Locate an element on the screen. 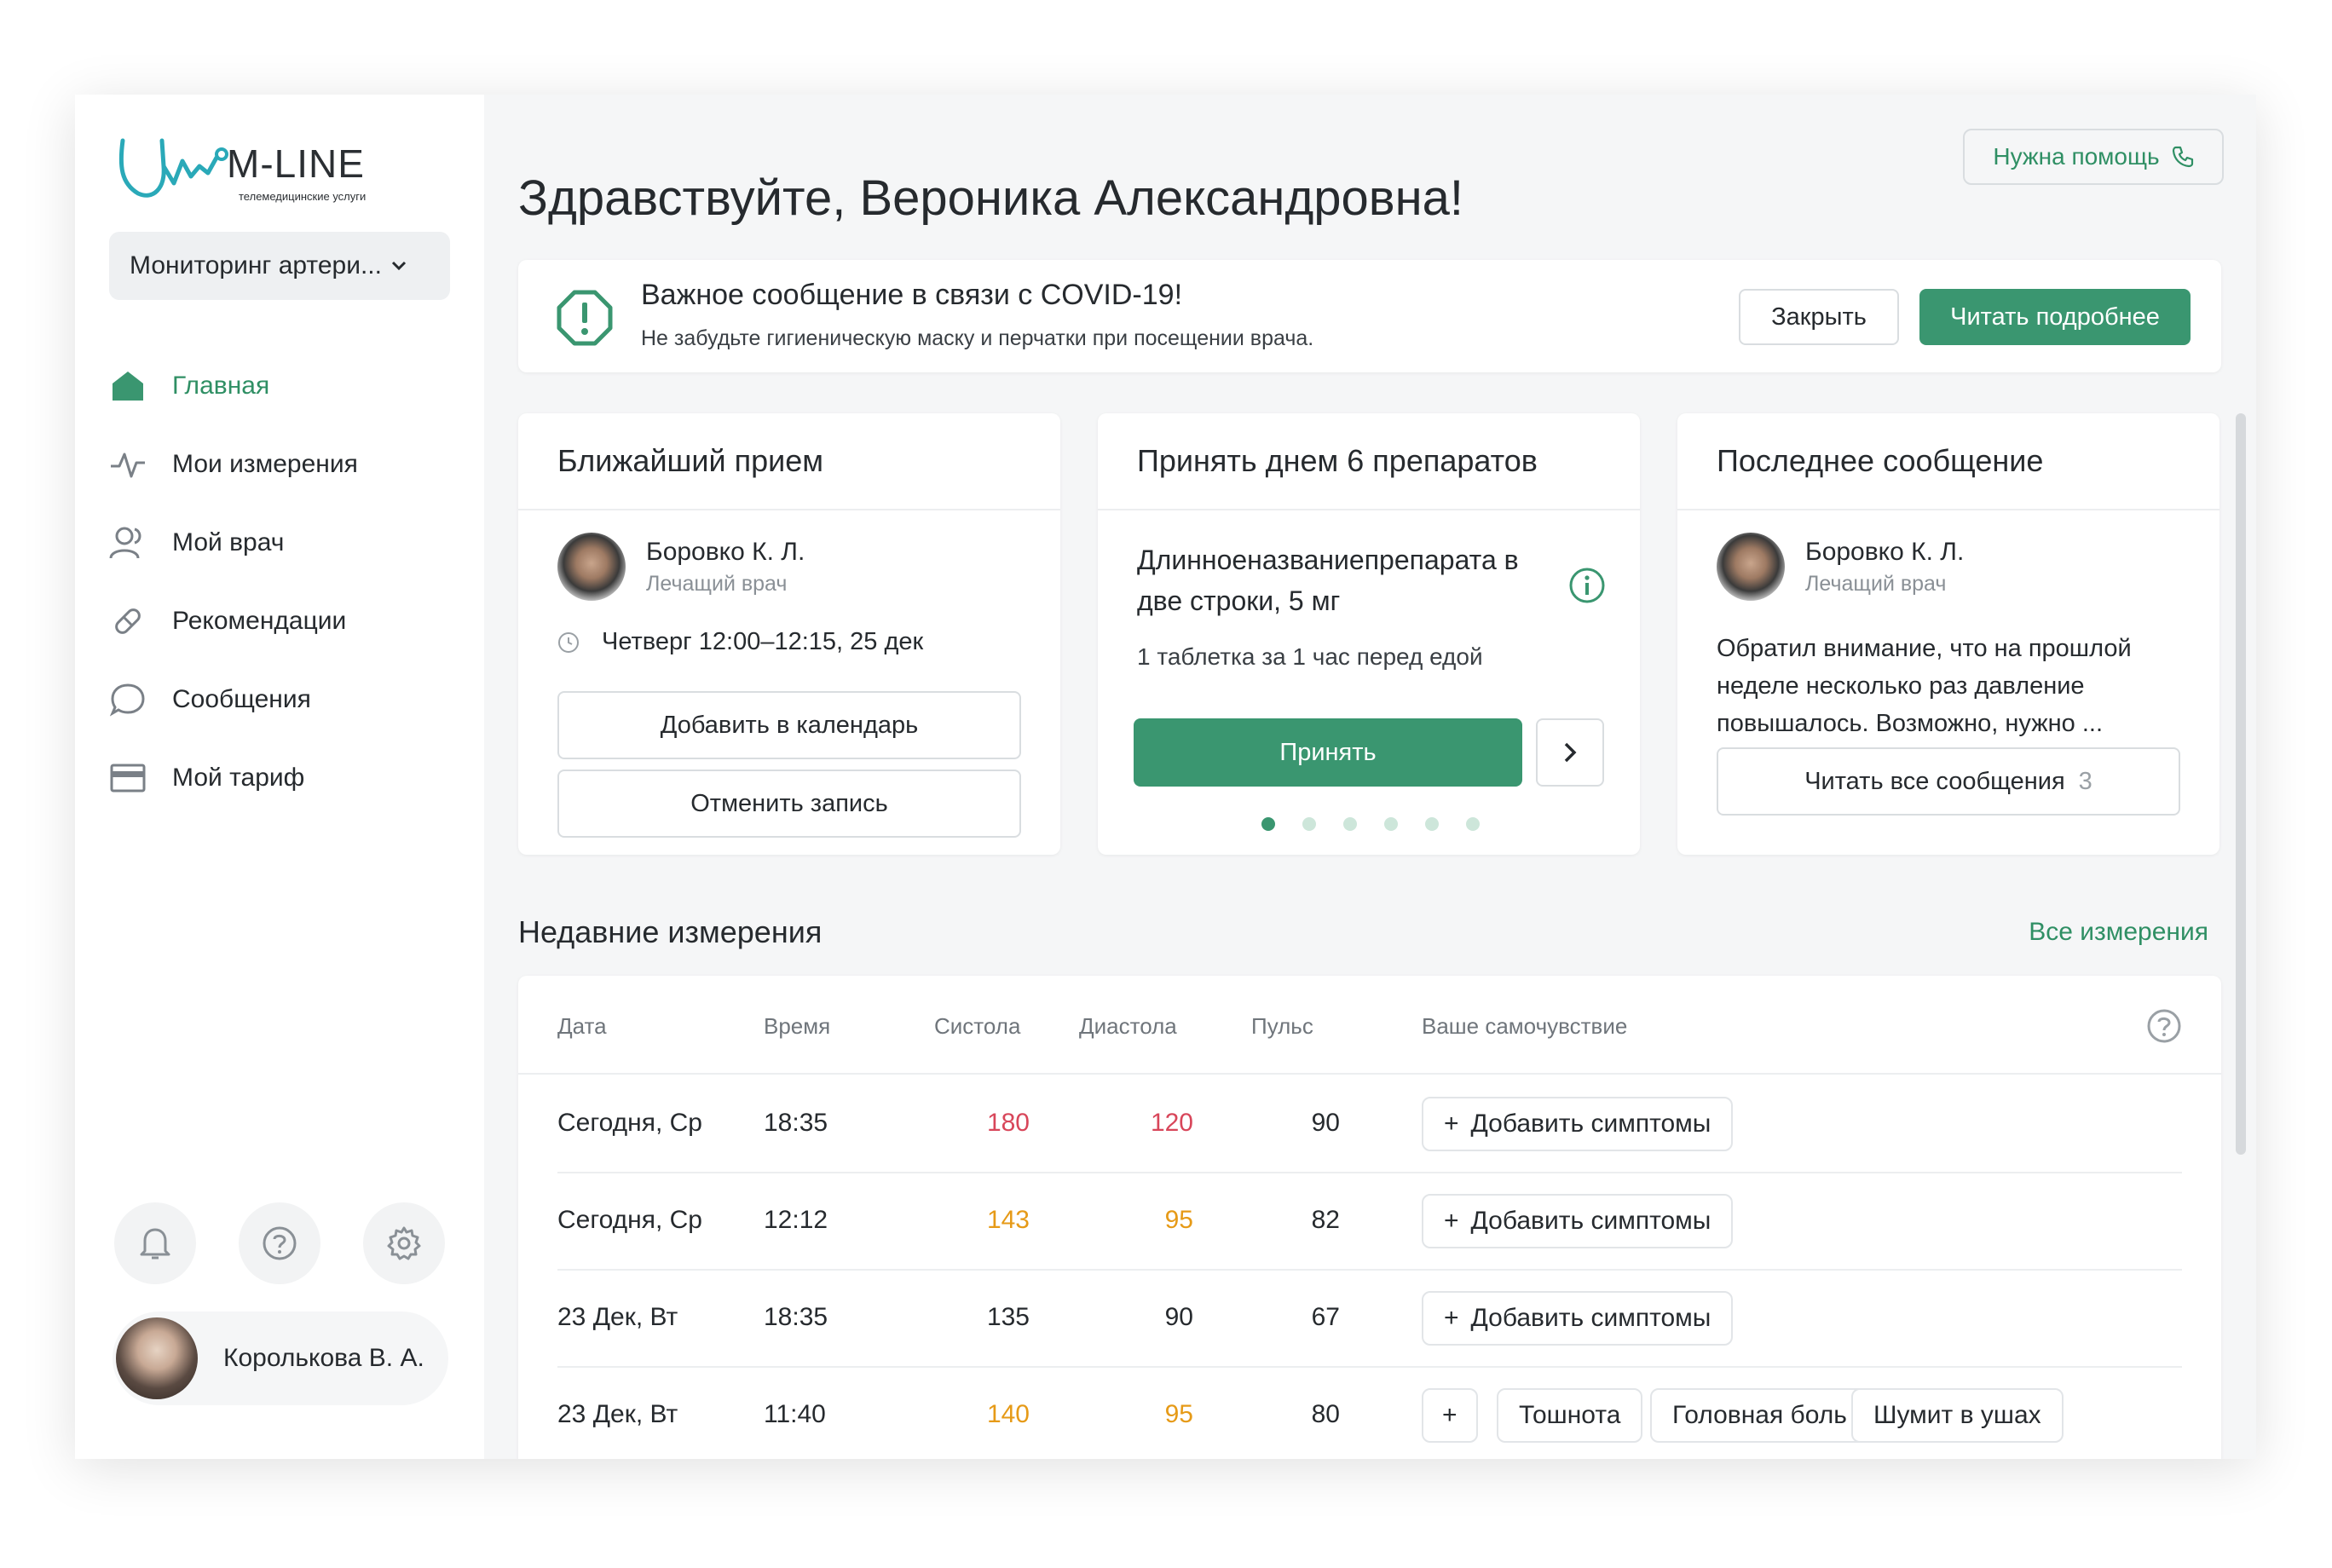  next-medication-button is located at coordinates (1570, 752).